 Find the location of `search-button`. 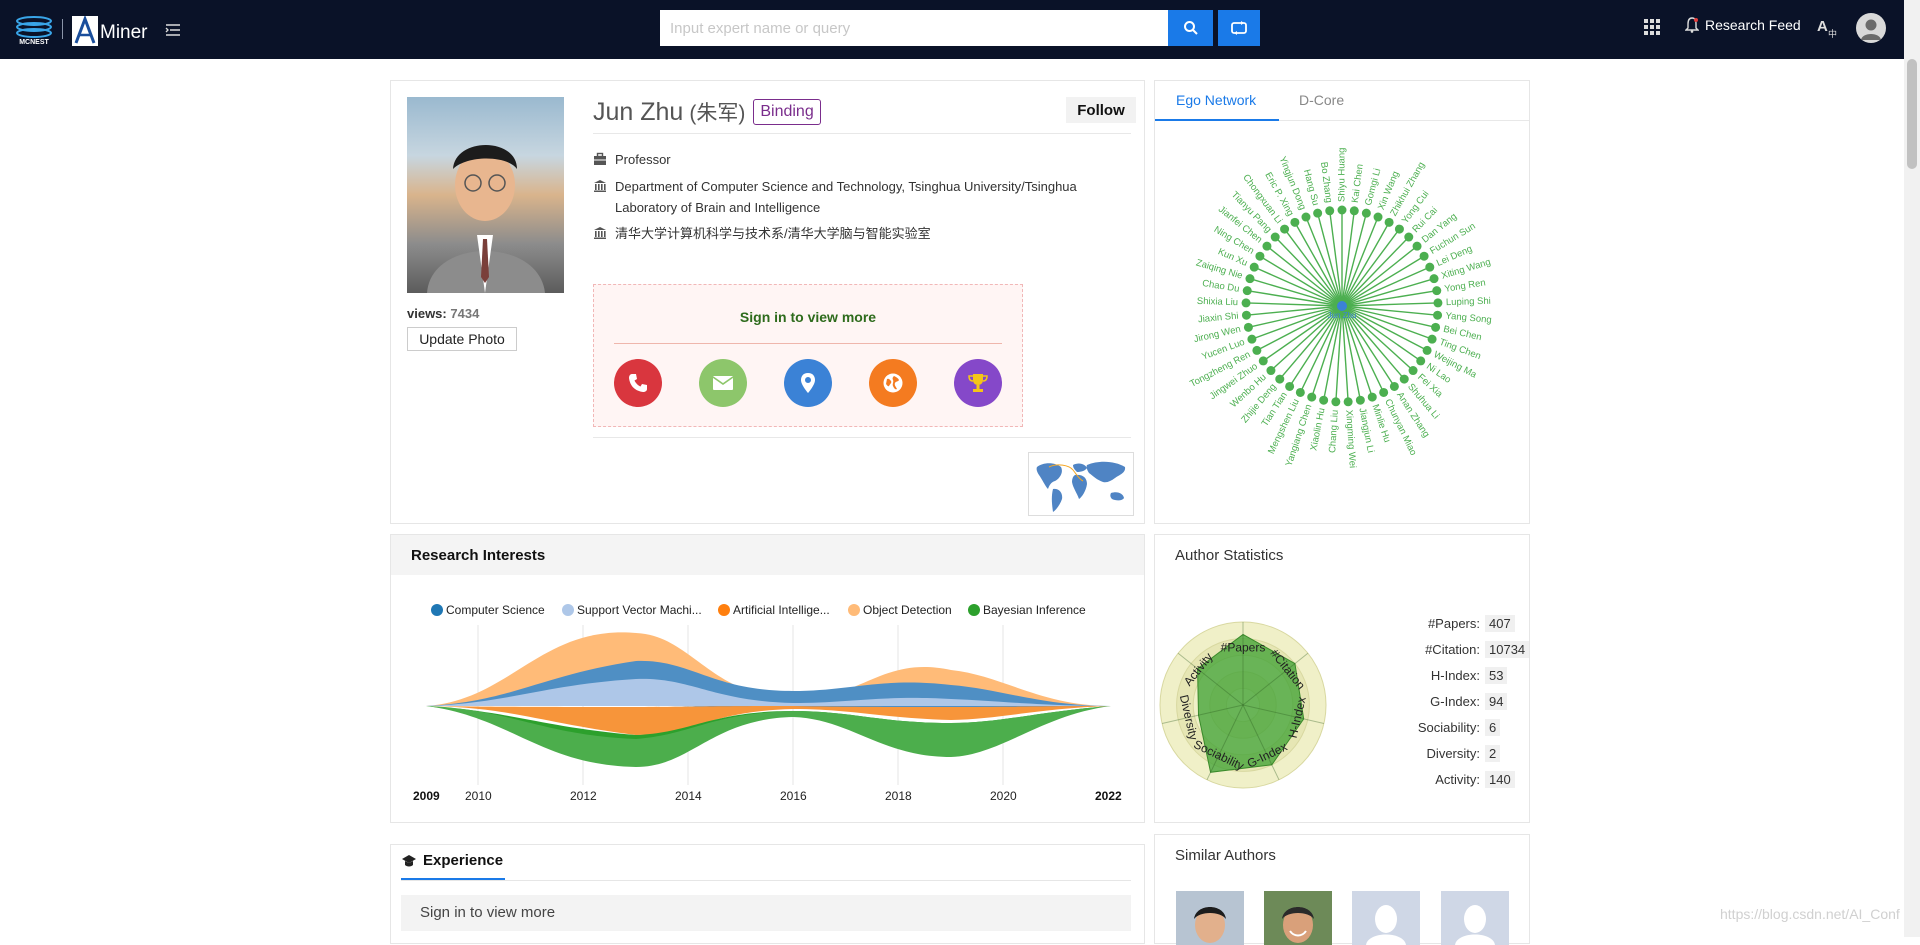

search-button is located at coordinates (1190, 28).